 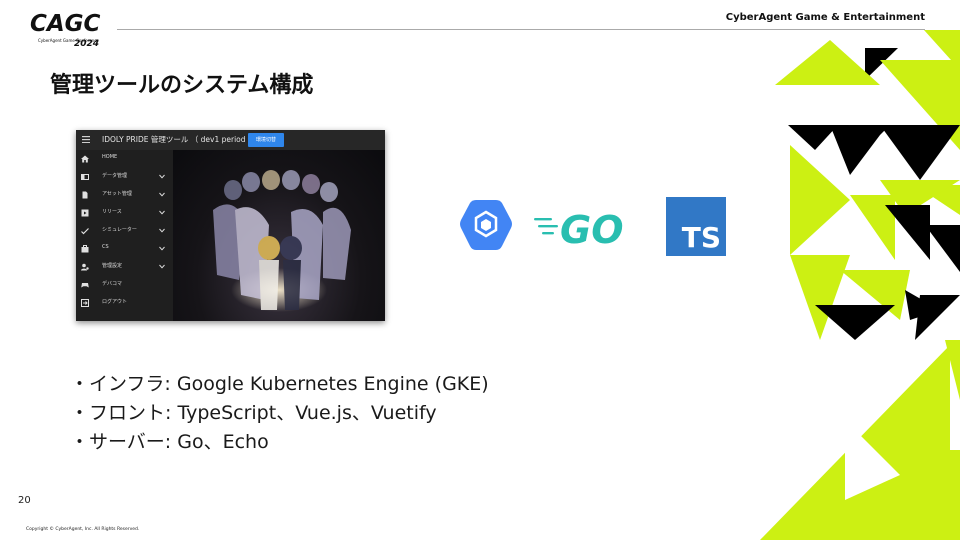 What do you see at coordinates (85, 303) in the screenshot?
I see `logout-icon` at bounding box center [85, 303].